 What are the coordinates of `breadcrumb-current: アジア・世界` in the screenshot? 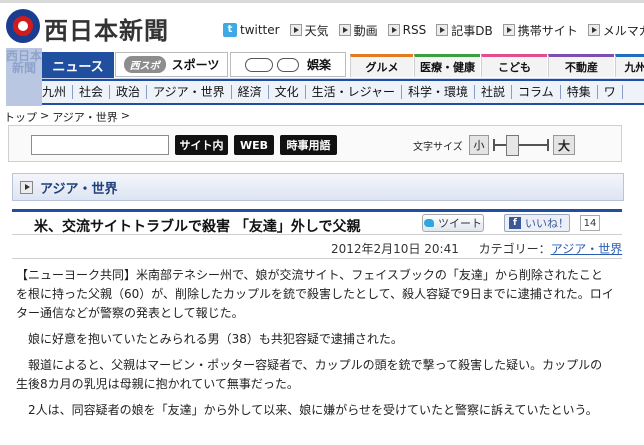 It's located at (85, 117).